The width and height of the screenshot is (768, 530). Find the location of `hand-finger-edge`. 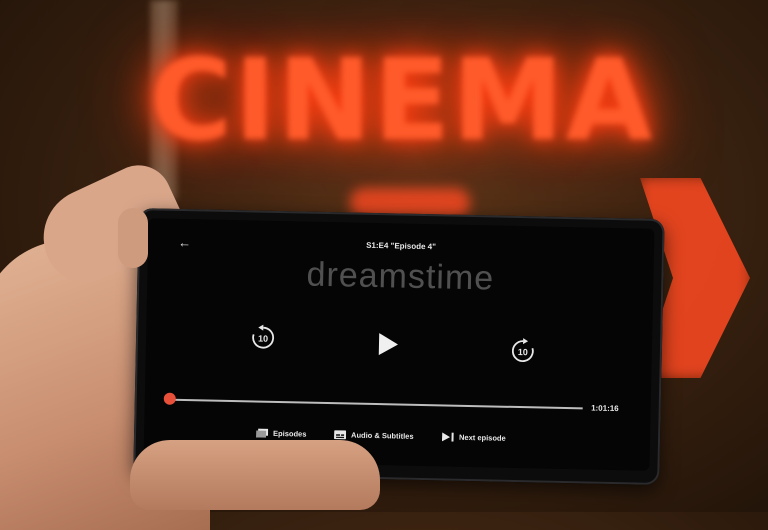

hand-finger-edge is located at coordinates (133, 238).